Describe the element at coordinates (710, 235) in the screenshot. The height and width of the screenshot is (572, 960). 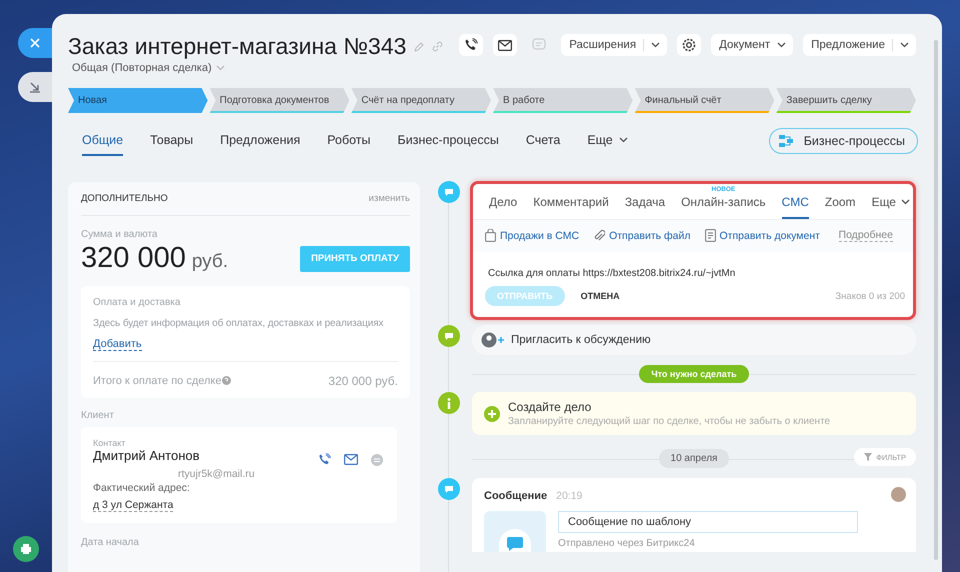
I see `document-icon` at that location.